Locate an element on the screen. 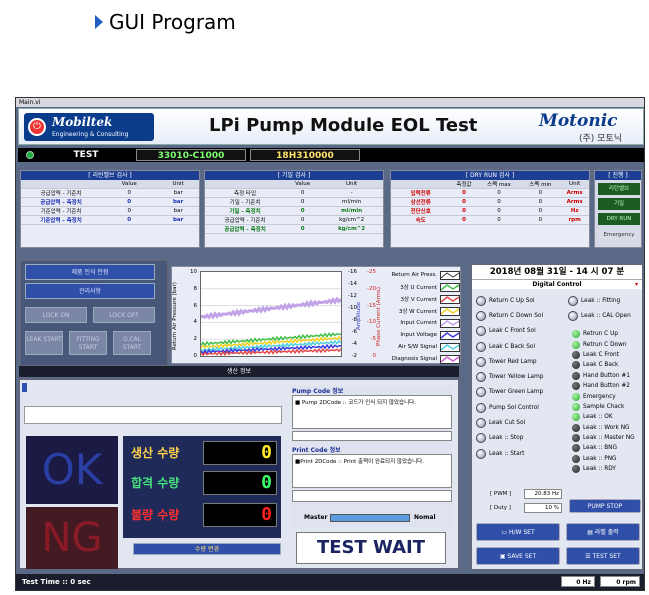  product-status-button: 제품 인식 안됨 is located at coordinates (90, 272).